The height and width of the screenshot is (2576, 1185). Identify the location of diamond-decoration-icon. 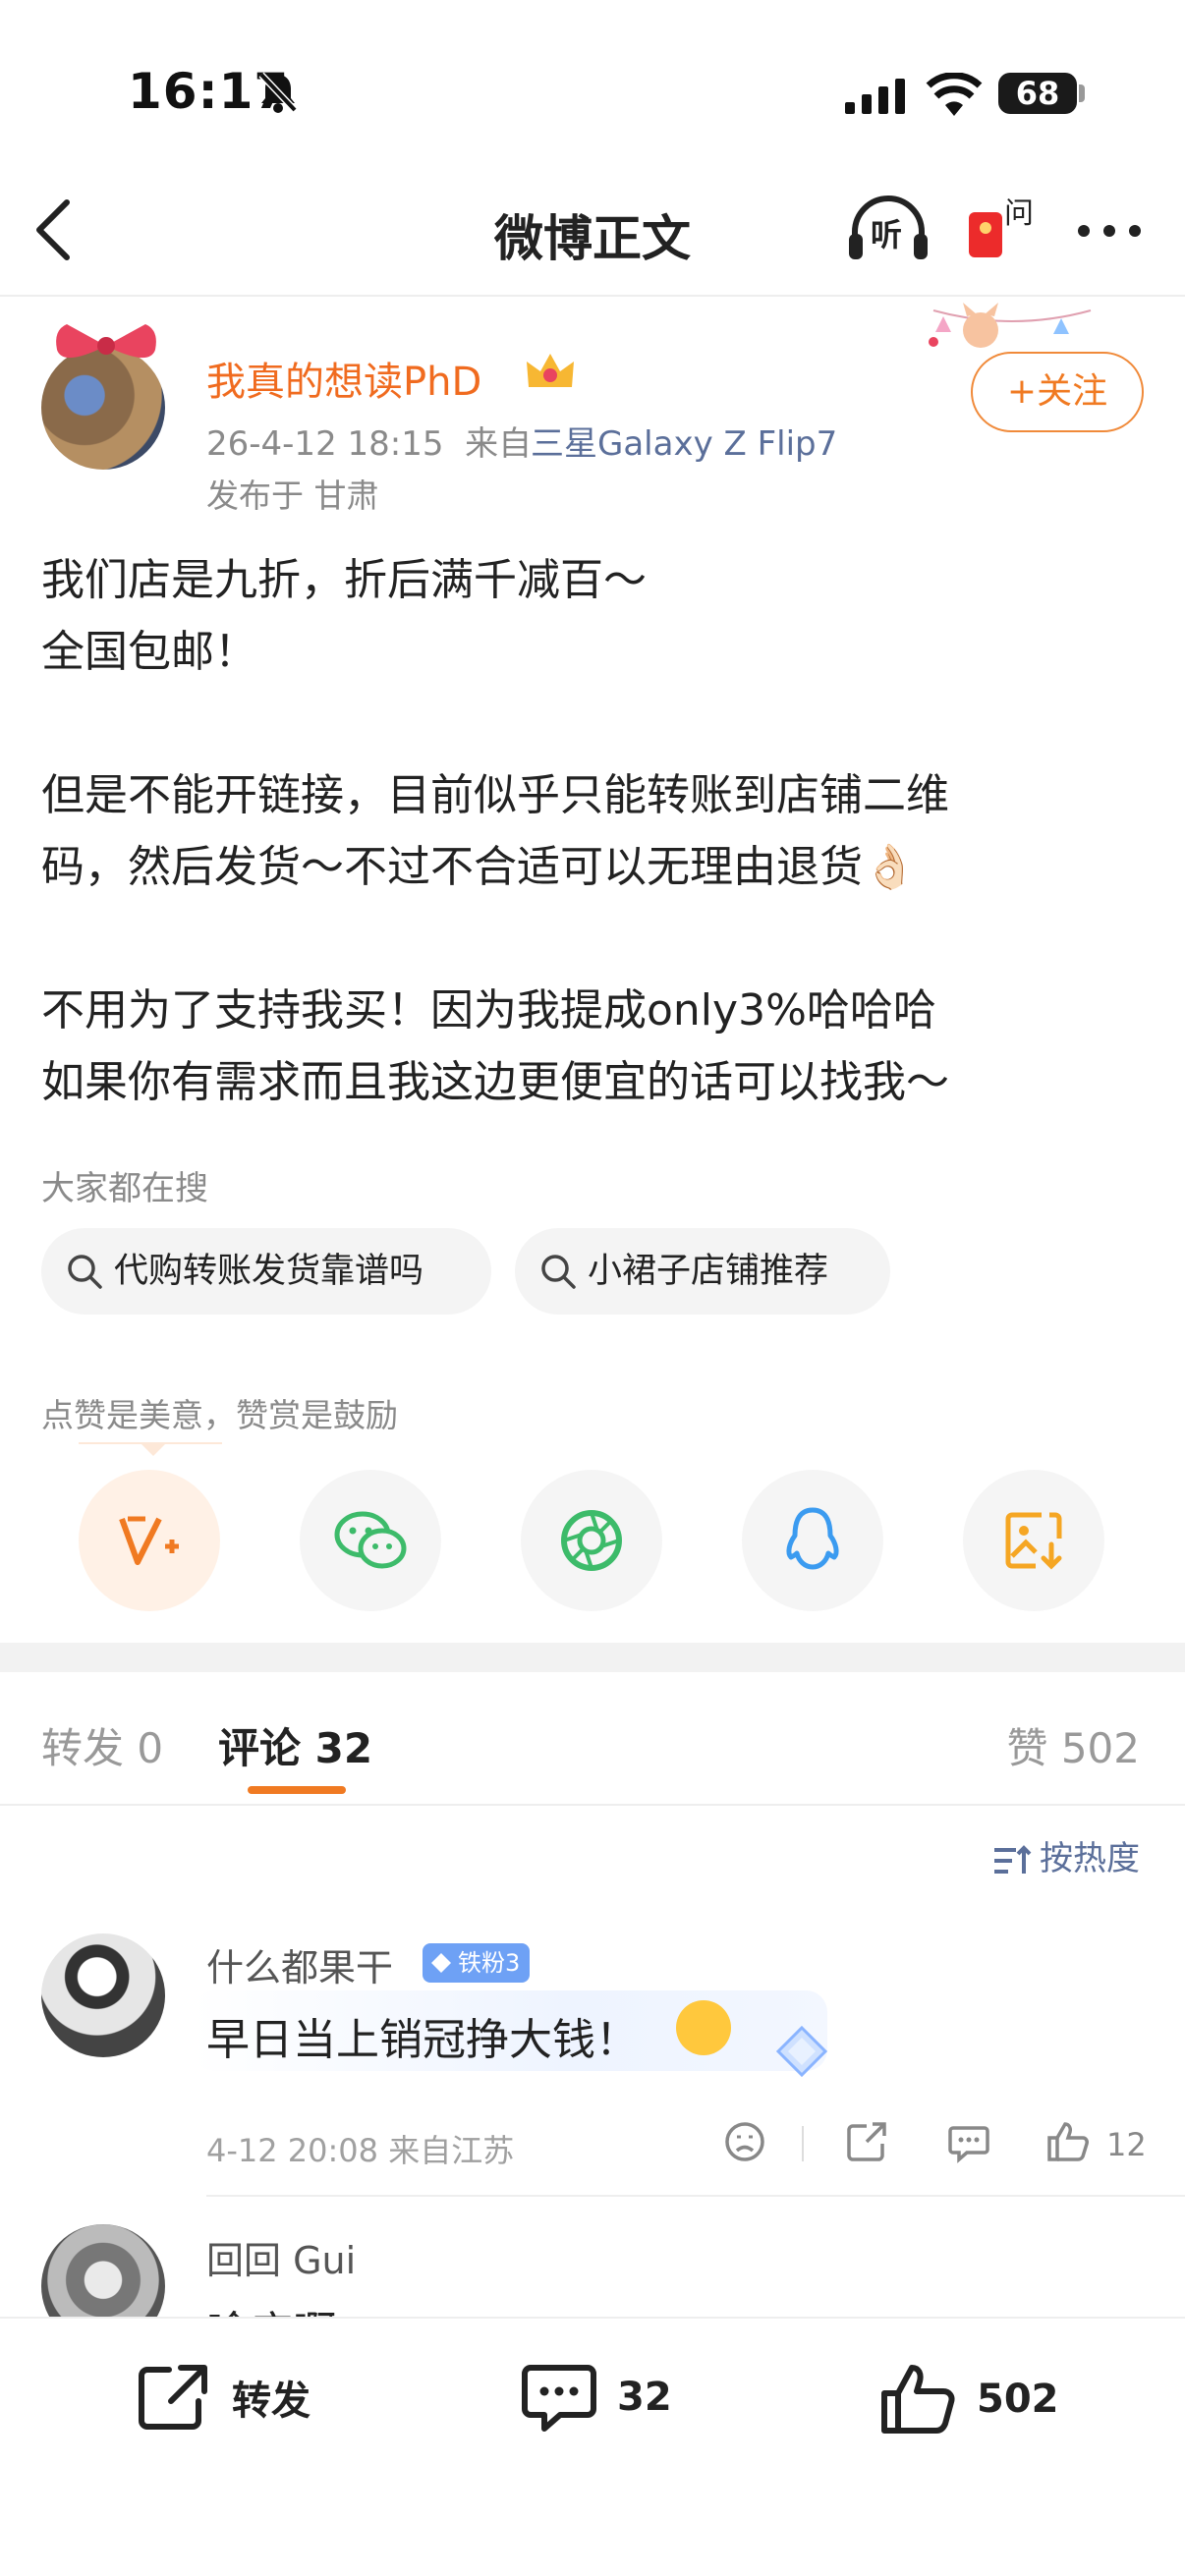
(802, 2051).